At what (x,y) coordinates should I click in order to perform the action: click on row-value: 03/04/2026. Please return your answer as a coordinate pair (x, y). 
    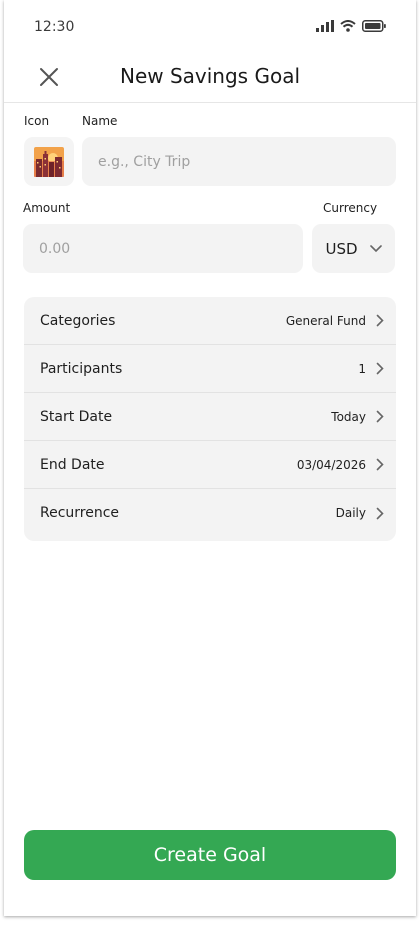
    Looking at the image, I should click on (331, 464).